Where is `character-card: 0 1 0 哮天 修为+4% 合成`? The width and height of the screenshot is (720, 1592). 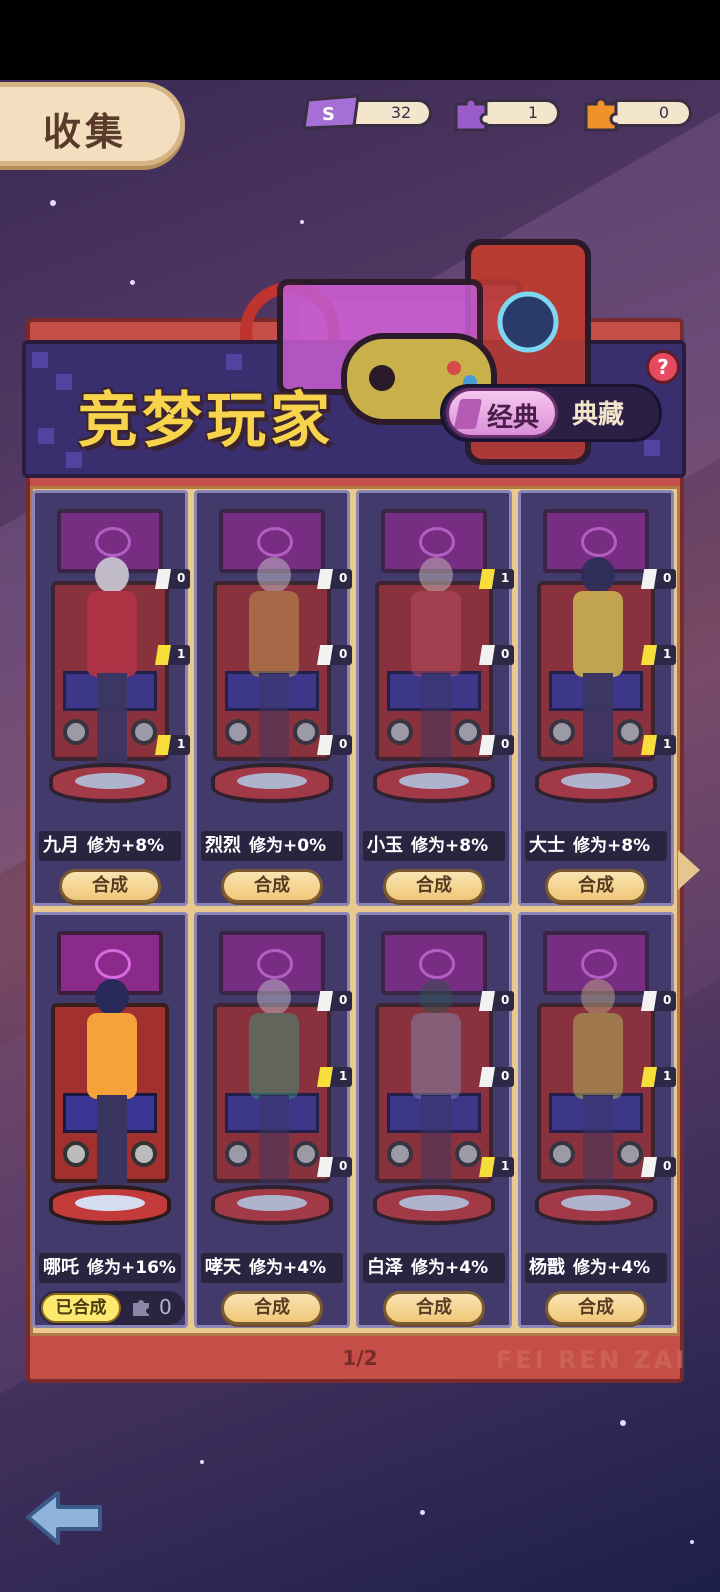
character-card: 0 1 0 哮天 修为+4% 合成 is located at coordinates (273, 1120).